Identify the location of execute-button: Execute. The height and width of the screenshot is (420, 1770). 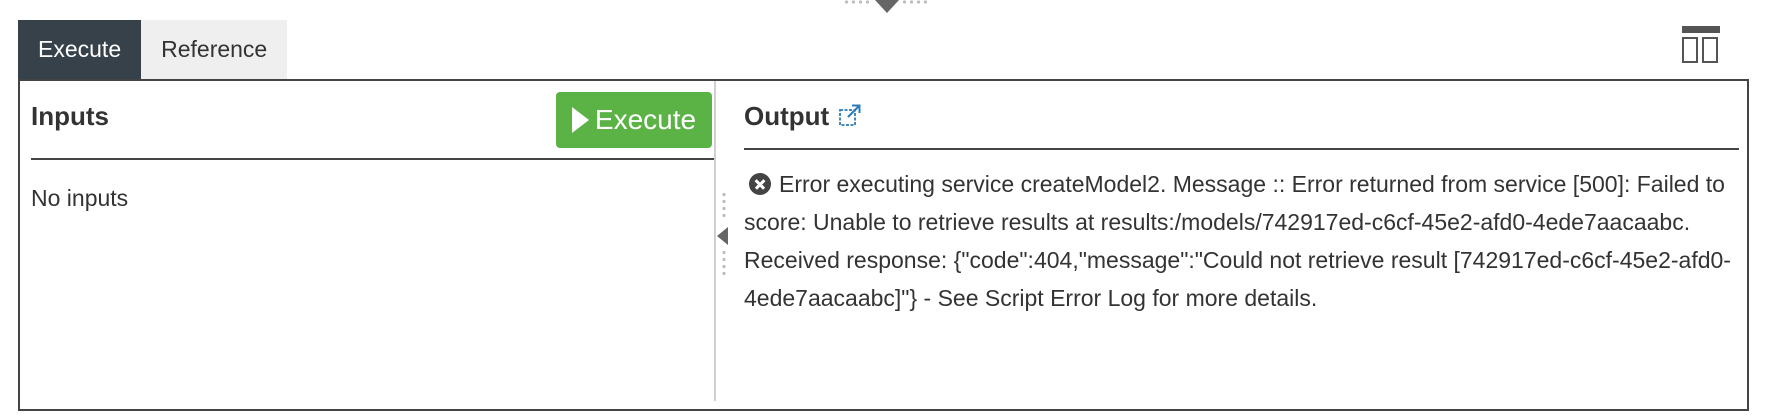
(634, 120).